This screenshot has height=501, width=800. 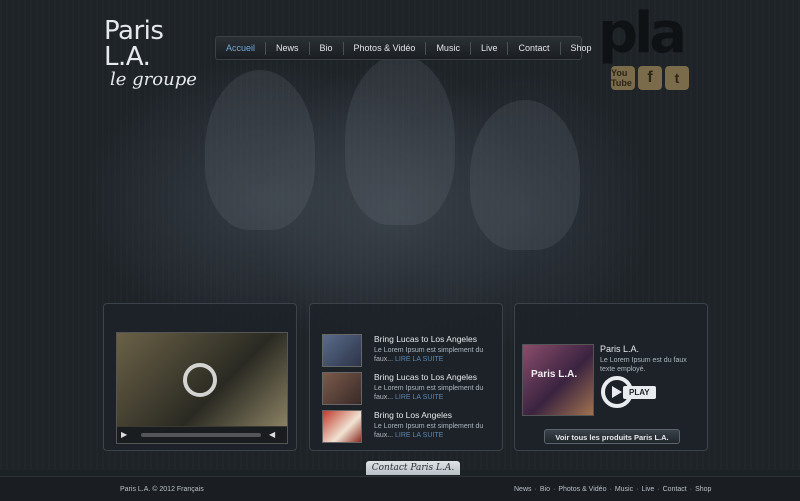 What do you see at coordinates (413, 415) in the screenshot?
I see `news-title: Bring to Los Angeles` at bounding box center [413, 415].